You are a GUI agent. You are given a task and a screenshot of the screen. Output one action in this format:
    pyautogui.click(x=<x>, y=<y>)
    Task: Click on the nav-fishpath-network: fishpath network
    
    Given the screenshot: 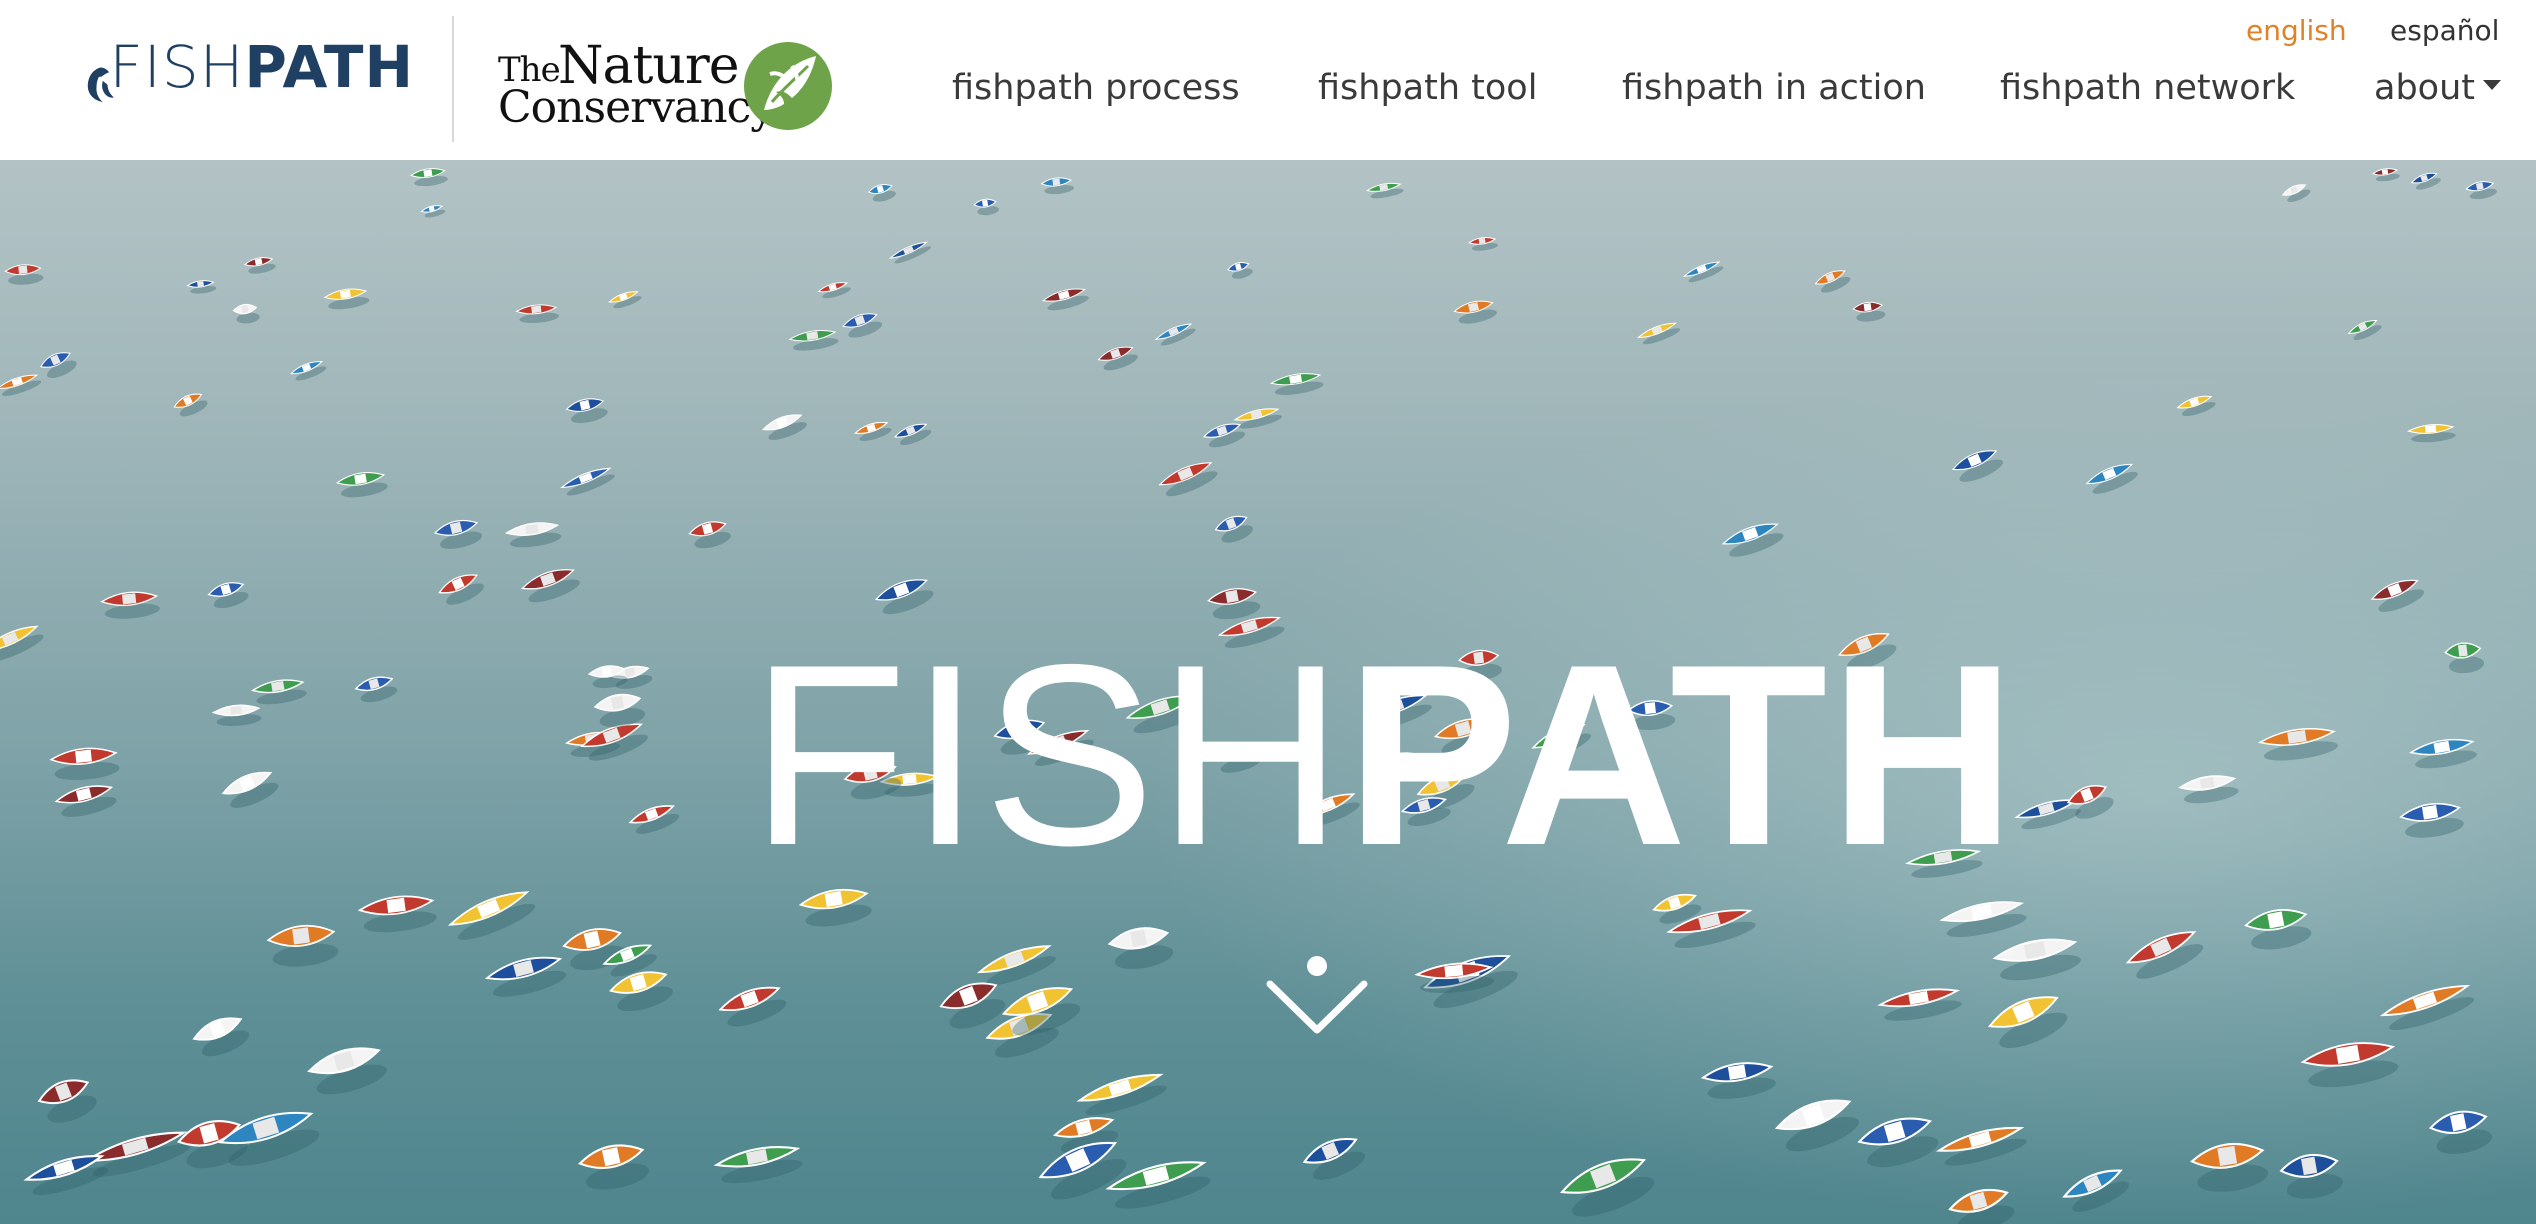 What is the action you would take?
    pyautogui.click(x=2147, y=88)
    